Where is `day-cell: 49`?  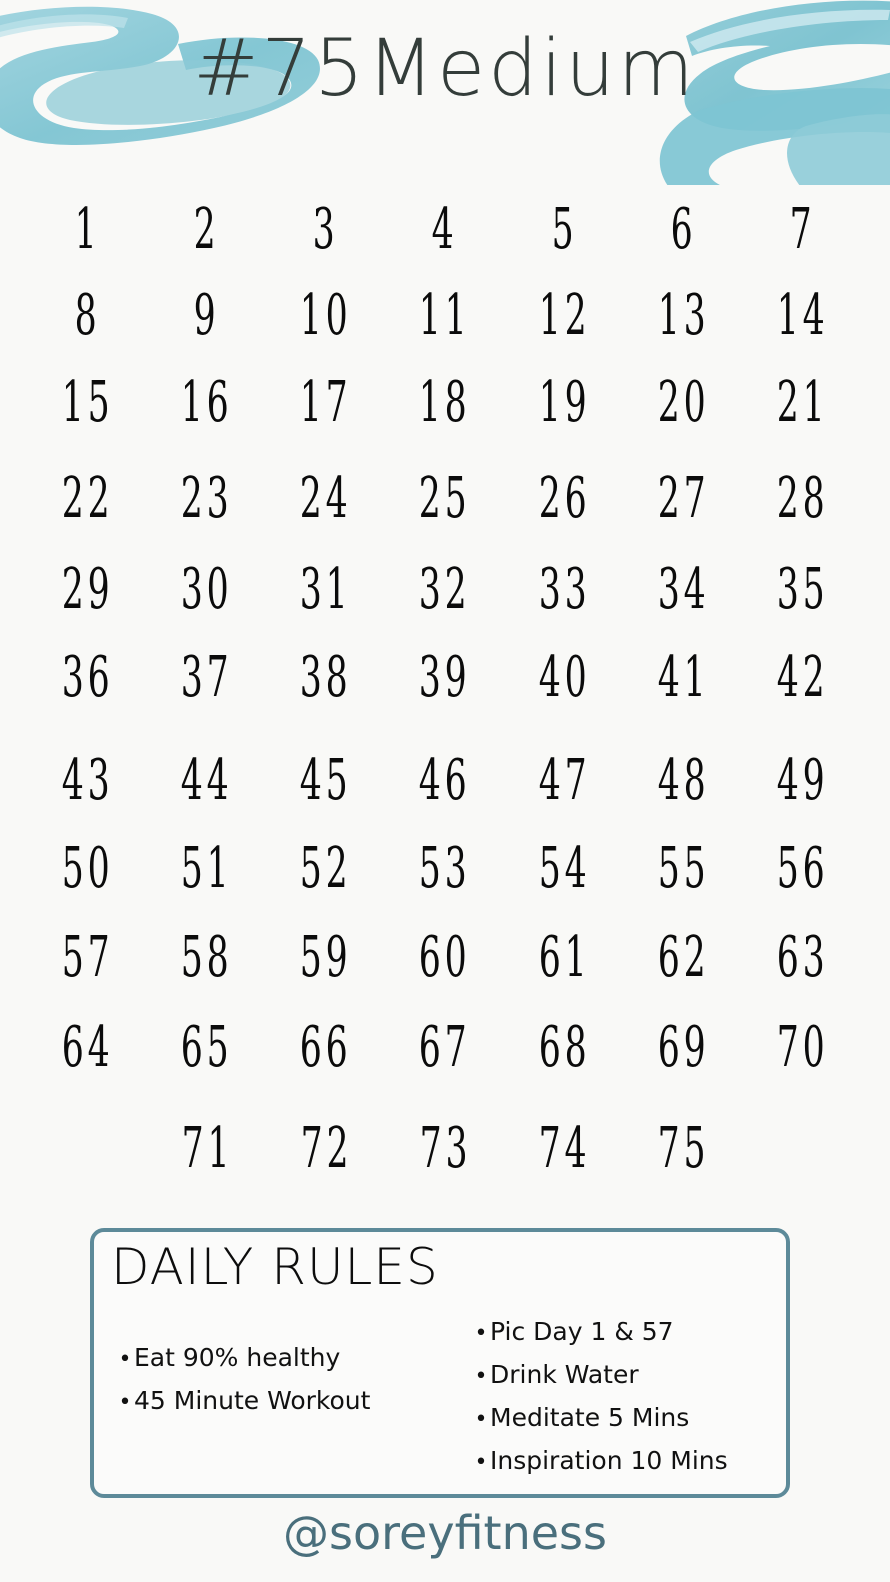 day-cell: 49 is located at coordinates (802, 781).